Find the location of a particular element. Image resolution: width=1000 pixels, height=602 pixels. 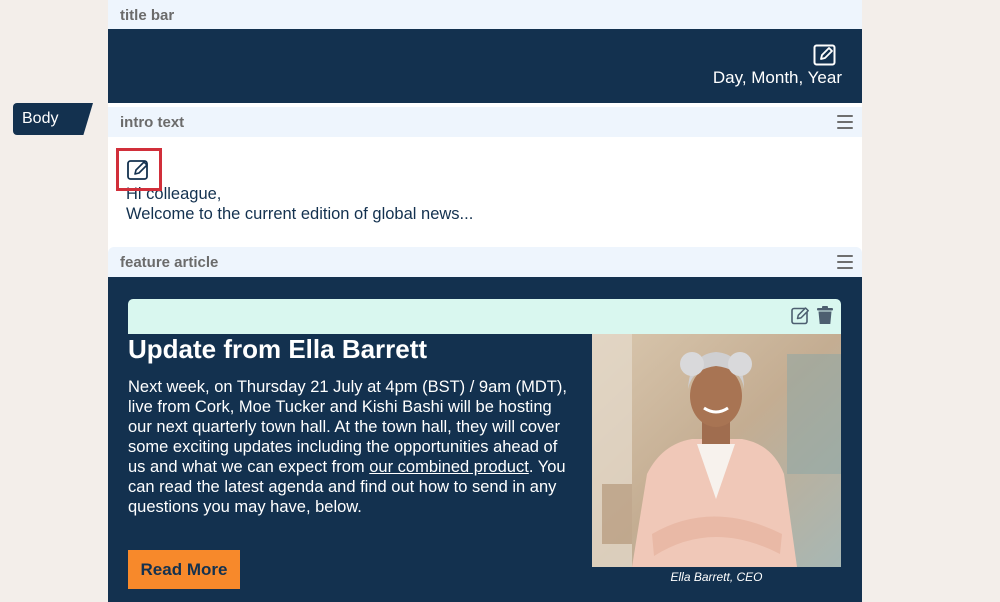

intro-edit-highlight is located at coordinates (139, 169).